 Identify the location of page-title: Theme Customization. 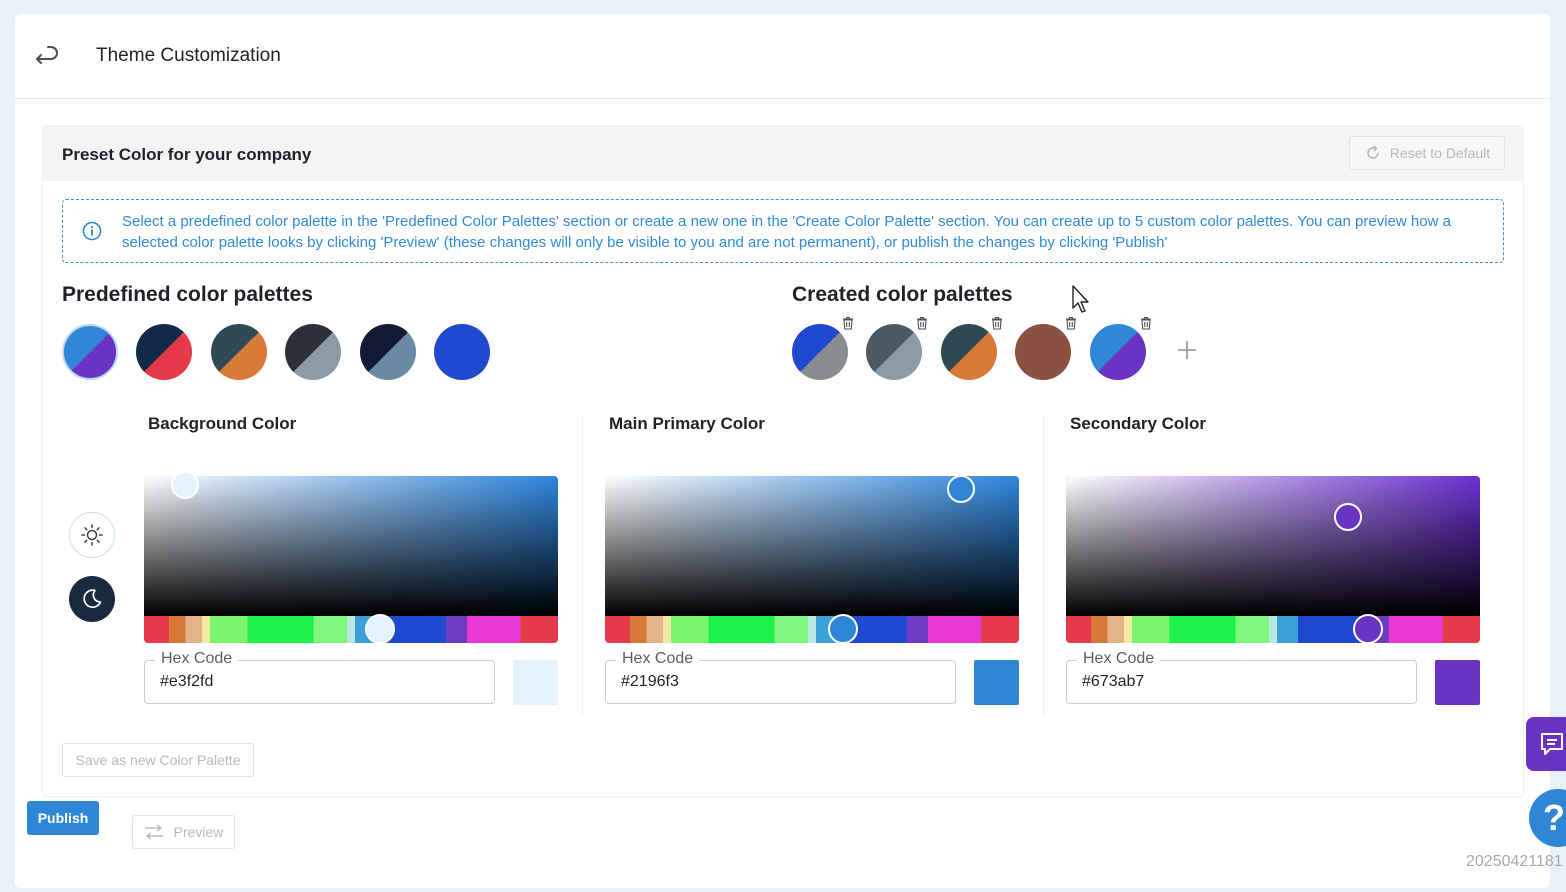
(188, 55).